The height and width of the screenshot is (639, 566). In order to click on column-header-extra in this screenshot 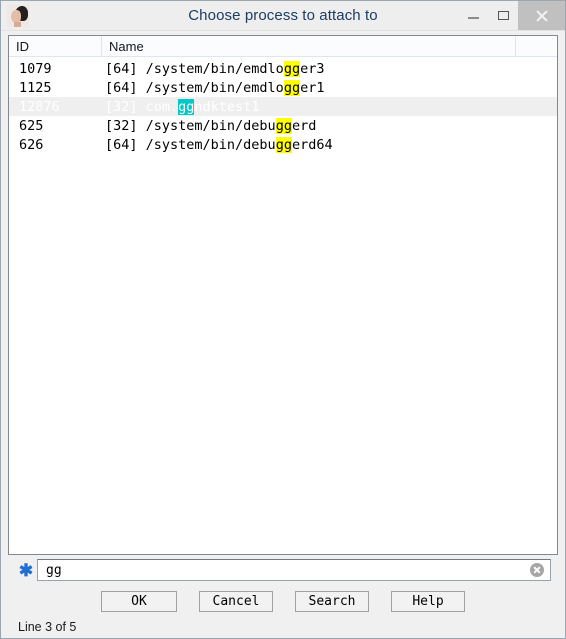, I will do `click(536, 46)`.